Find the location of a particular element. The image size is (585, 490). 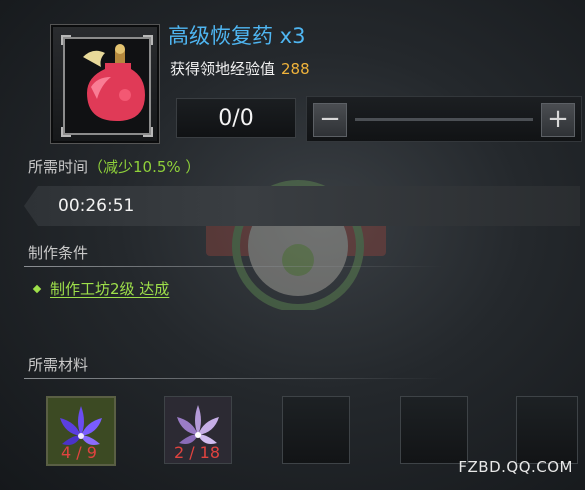

condition-text: 制作工坊2级 达成 is located at coordinates (110, 289).